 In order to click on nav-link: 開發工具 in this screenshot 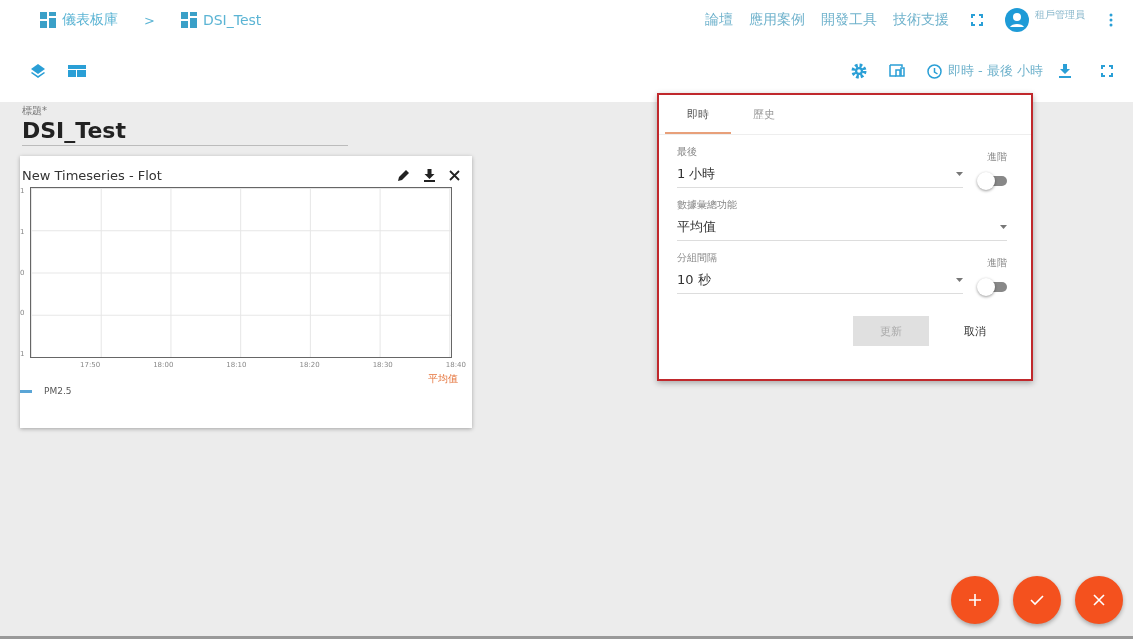, I will do `click(849, 20)`.